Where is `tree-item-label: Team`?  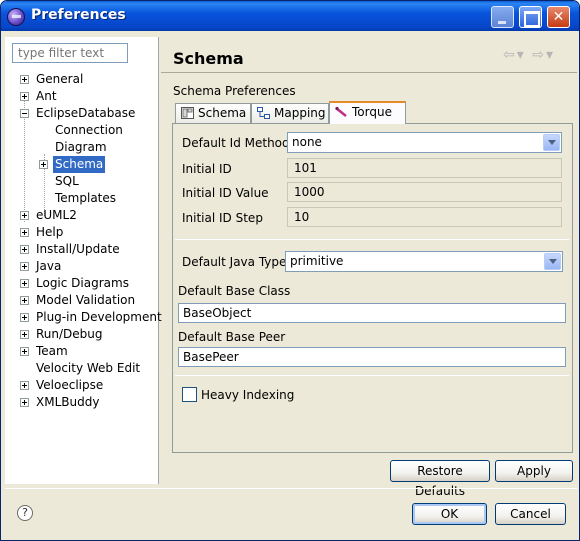
tree-item-label: Team is located at coordinates (52, 351).